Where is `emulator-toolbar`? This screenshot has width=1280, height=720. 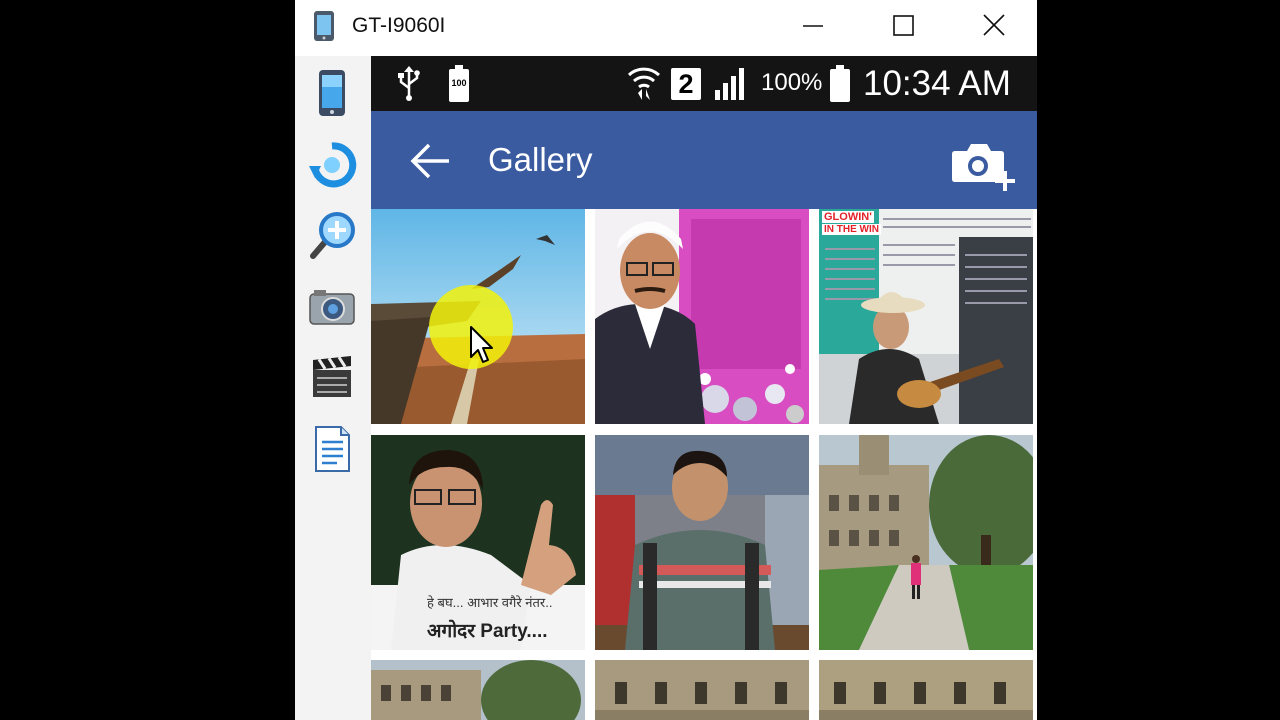 emulator-toolbar is located at coordinates (333, 388).